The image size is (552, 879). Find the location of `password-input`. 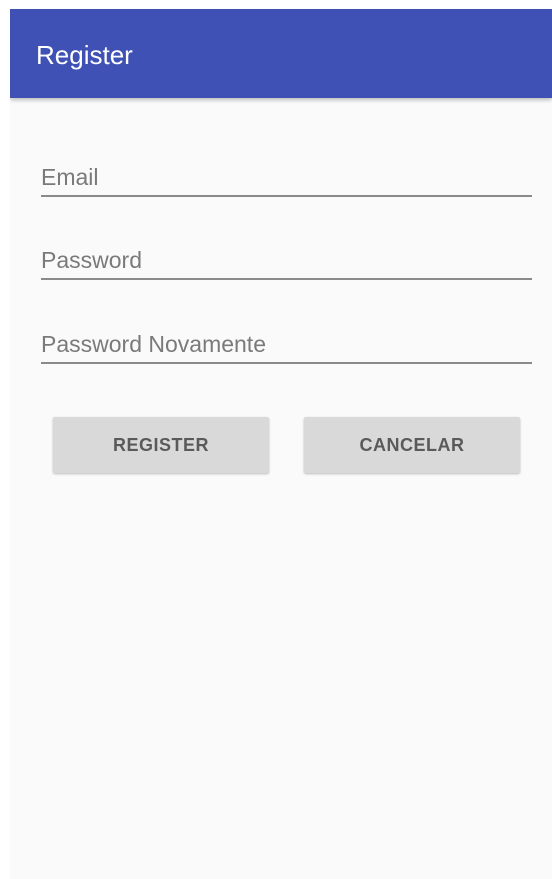

password-input is located at coordinates (286, 260).